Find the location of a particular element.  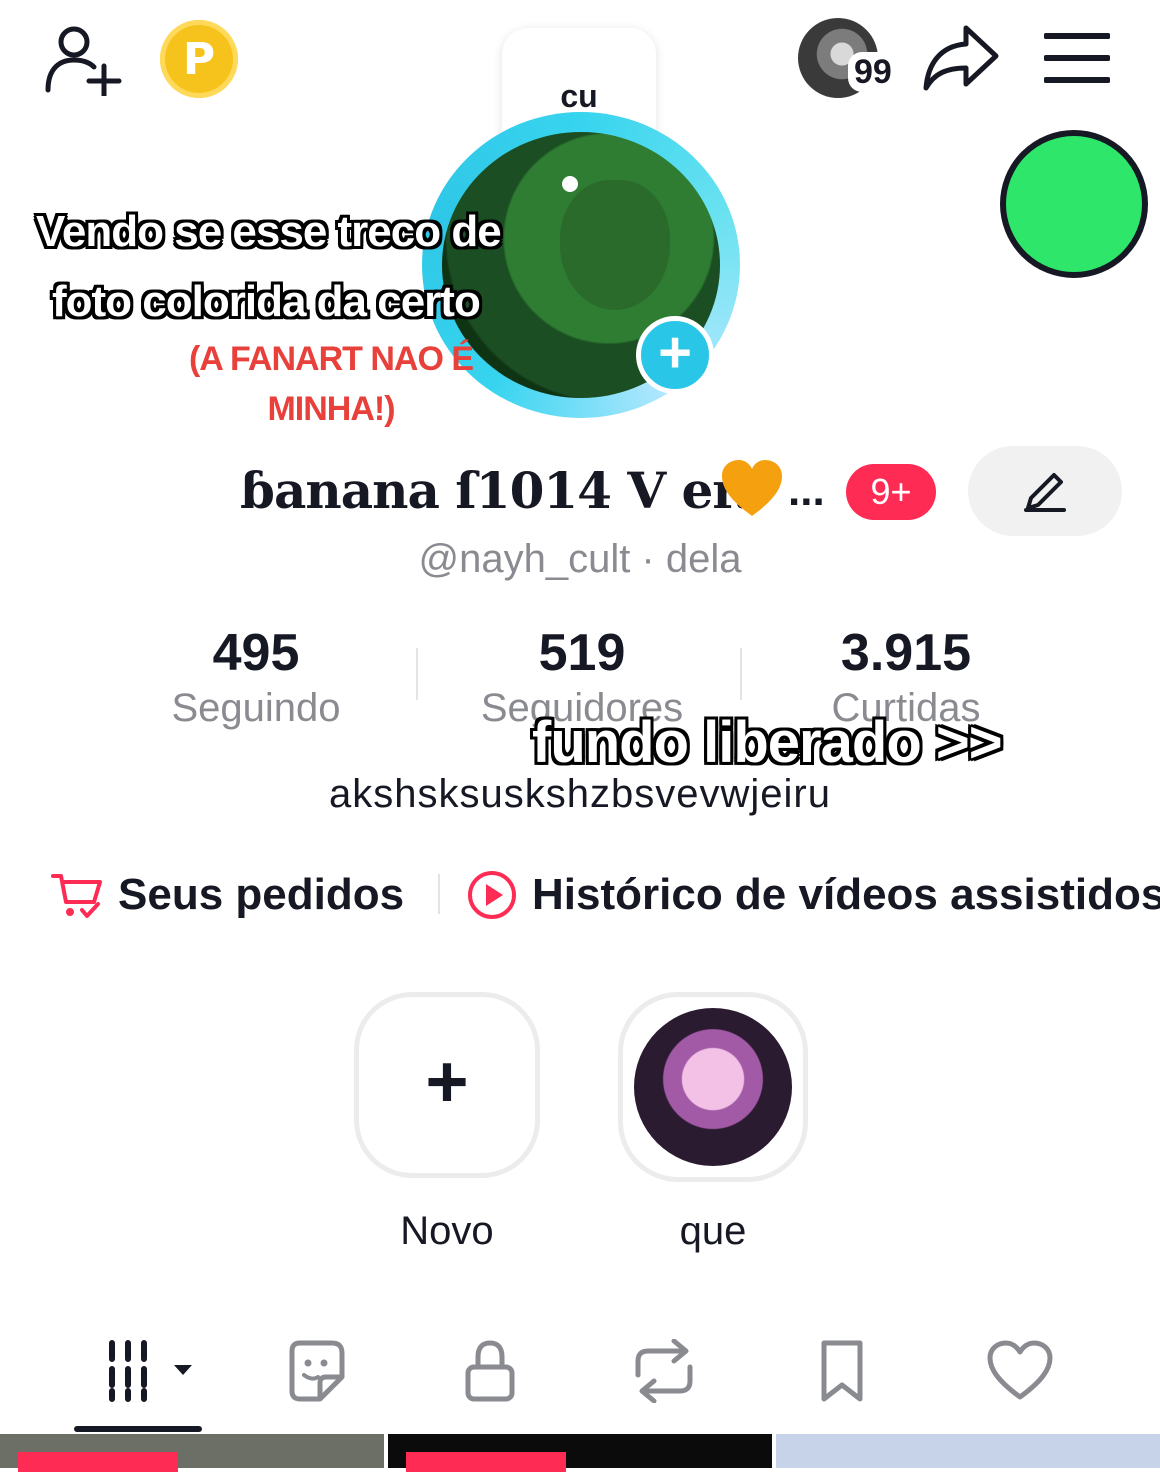

add-friend-icon is located at coordinates (82, 59).